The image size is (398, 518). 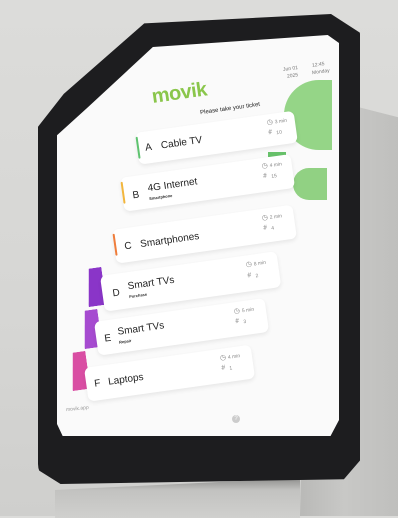 I want to click on queue-count: 2, so click(x=257, y=276).